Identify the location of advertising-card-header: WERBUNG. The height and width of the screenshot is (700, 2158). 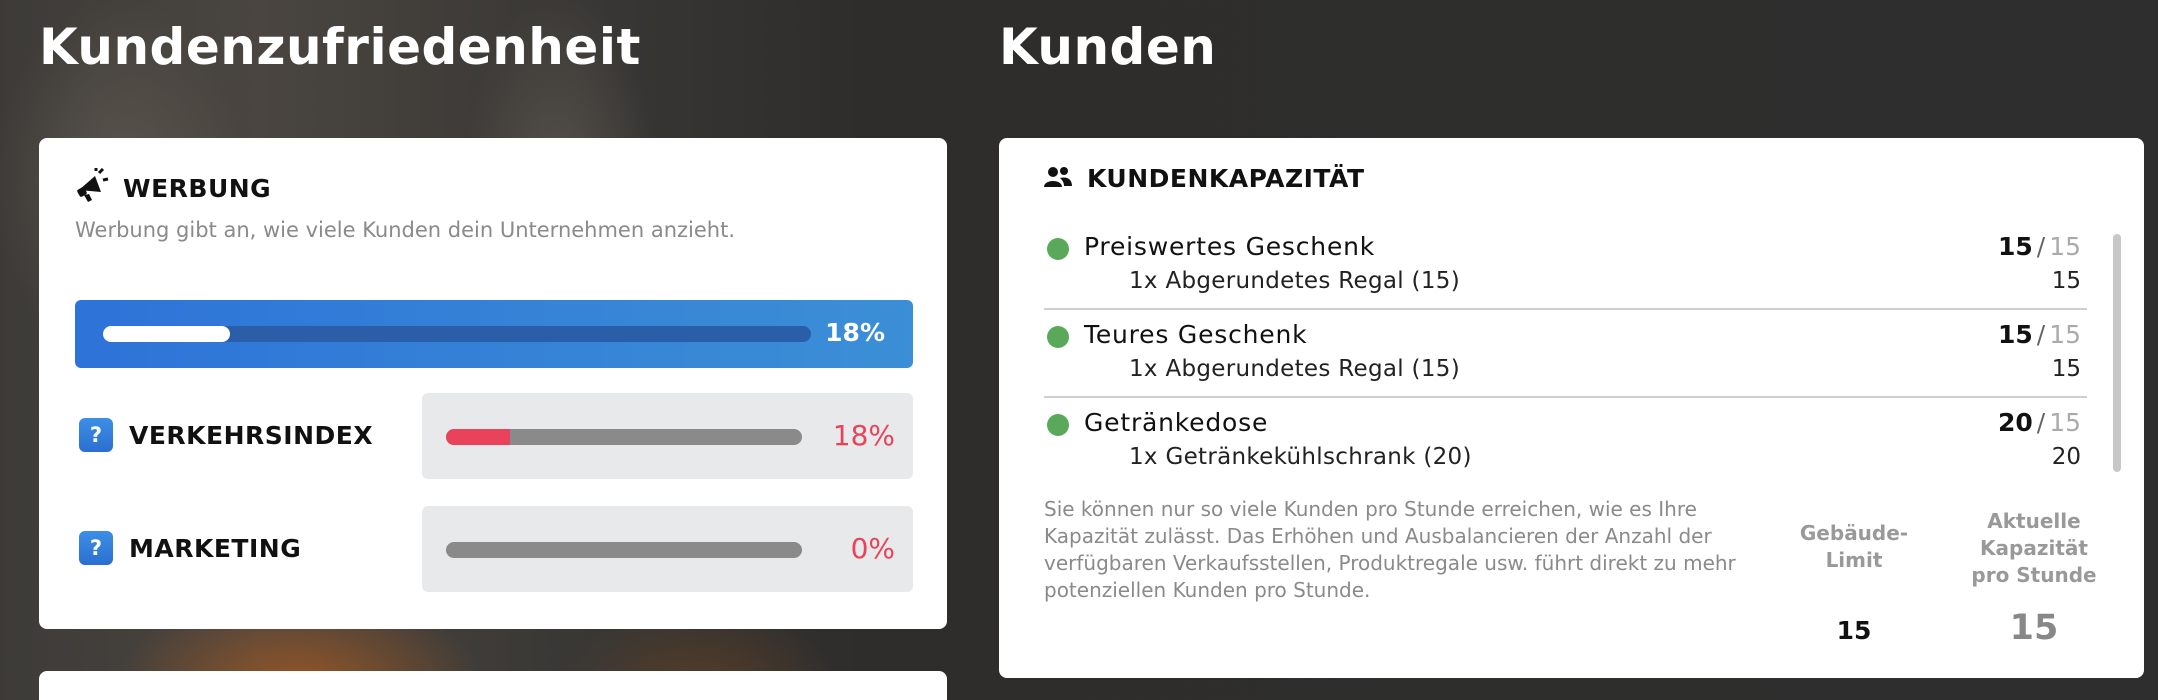
(173, 187).